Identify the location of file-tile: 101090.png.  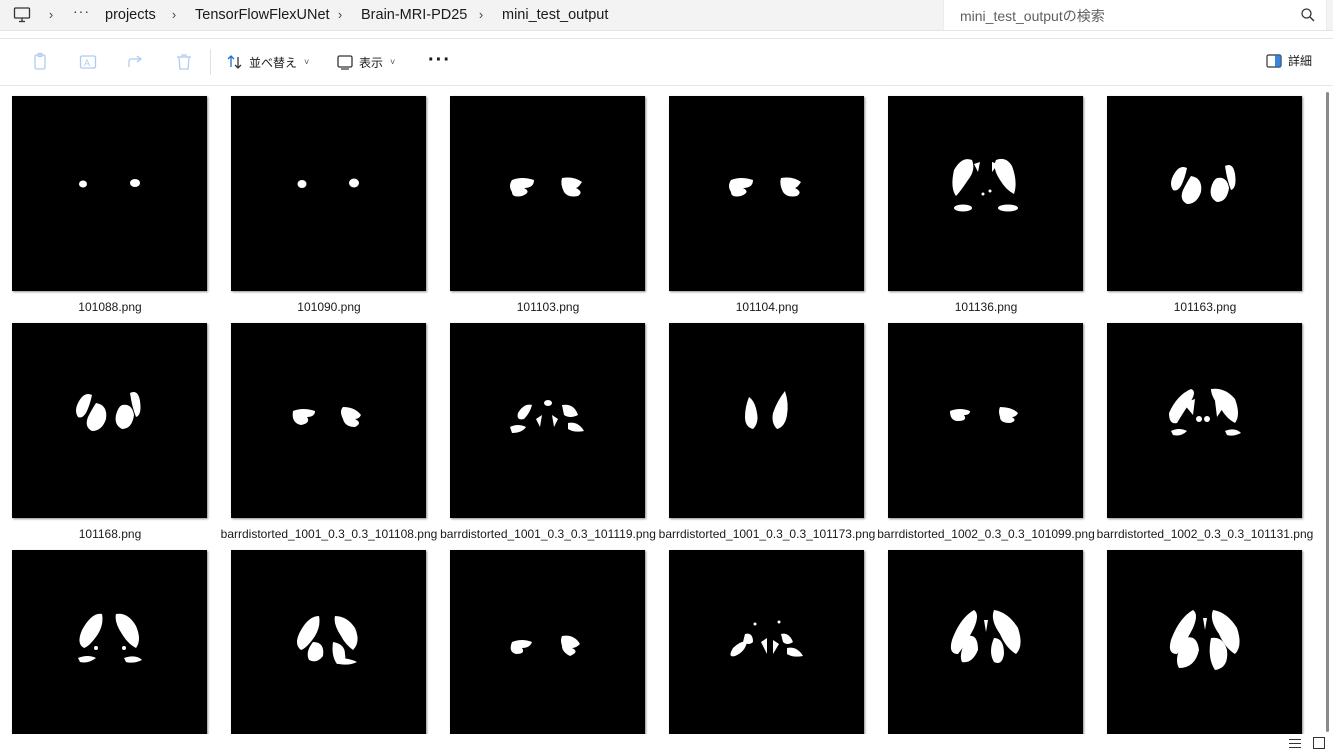
(329, 199).